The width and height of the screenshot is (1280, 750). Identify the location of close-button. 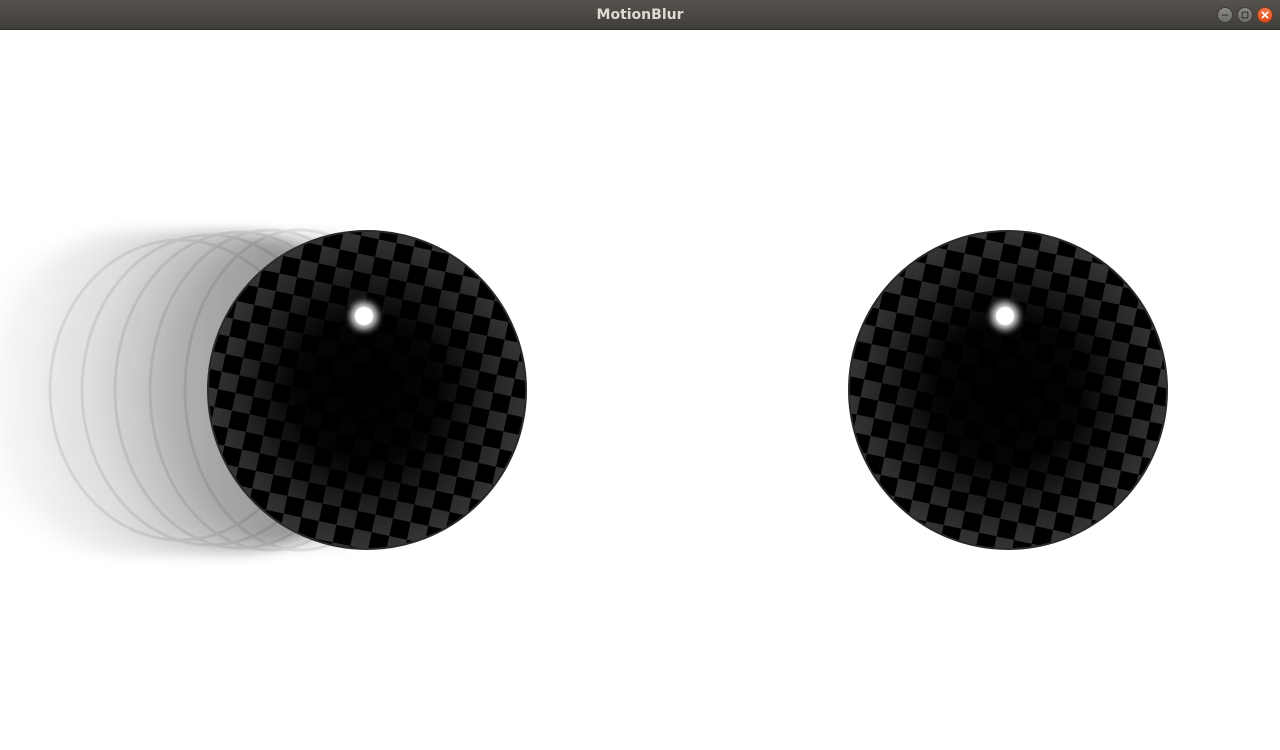
(1265, 15).